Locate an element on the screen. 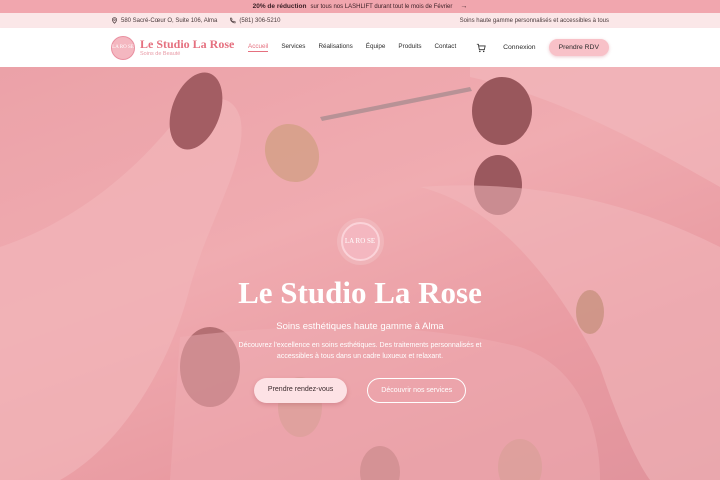  book-appointment-button: Prendre RDV is located at coordinates (578, 47).